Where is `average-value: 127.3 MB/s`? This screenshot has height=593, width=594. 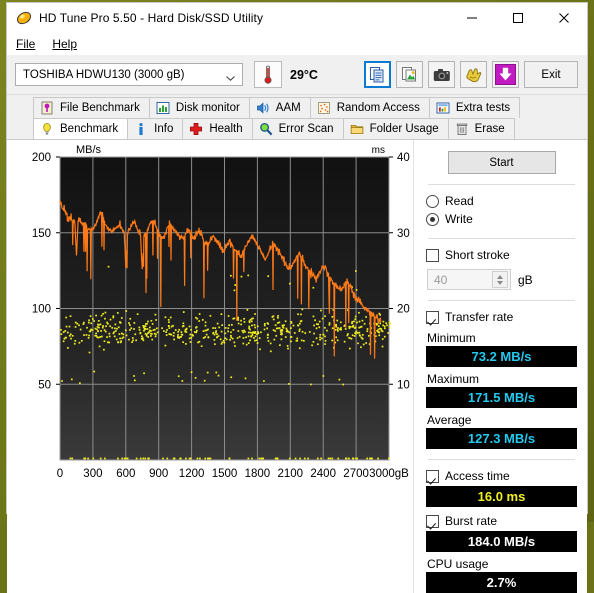 average-value: 127.3 MB/s is located at coordinates (501, 438).